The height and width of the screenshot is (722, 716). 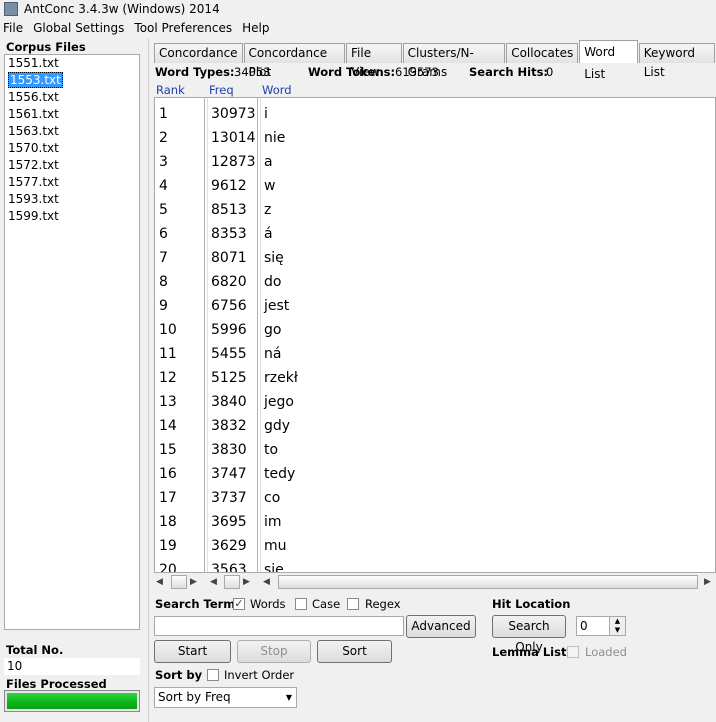 What do you see at coordinates (268, 210) in the screenshot?
I see `word-cell: z` at bounding box center [268, 210].